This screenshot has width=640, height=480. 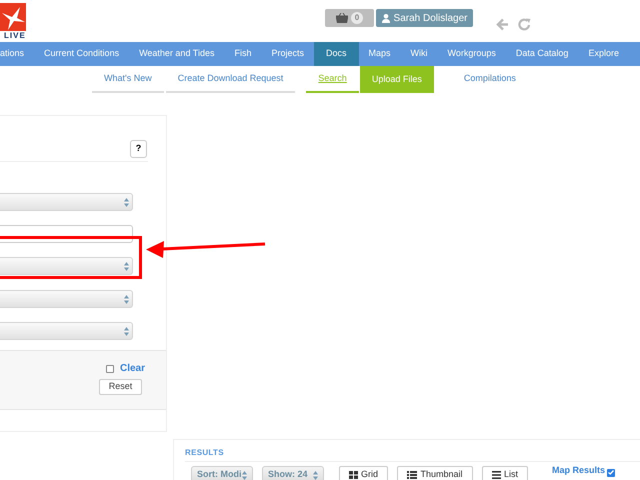 What do you see at coordinates (222, 473) in the screenshot?
I see `select-field: Sort: Modi` at bounding box center [222, 473].